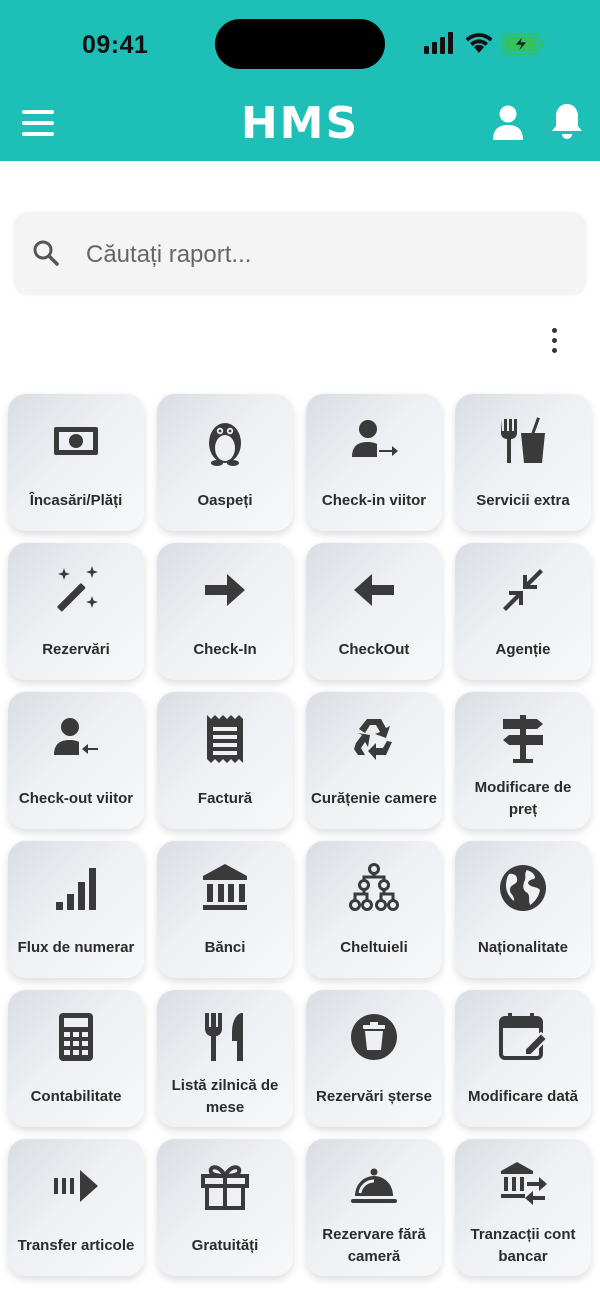 This screenshot has width=600, height=1304. I want to click on tile-label: Flux de numerar, so click(76, 947).